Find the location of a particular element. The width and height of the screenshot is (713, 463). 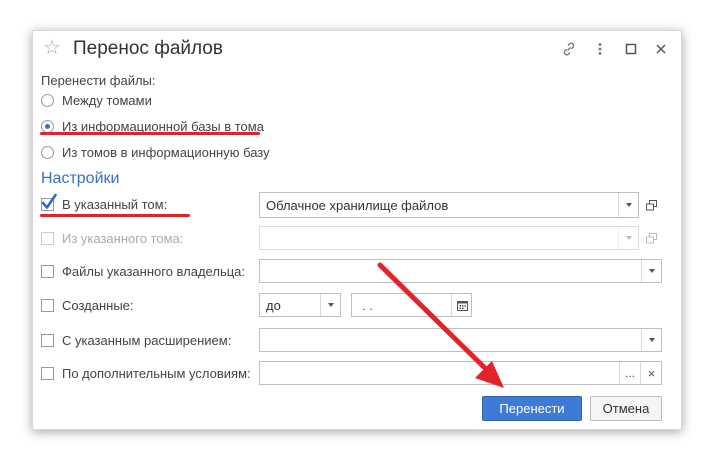

checkmark-icon is located at coordinates (49, 201).